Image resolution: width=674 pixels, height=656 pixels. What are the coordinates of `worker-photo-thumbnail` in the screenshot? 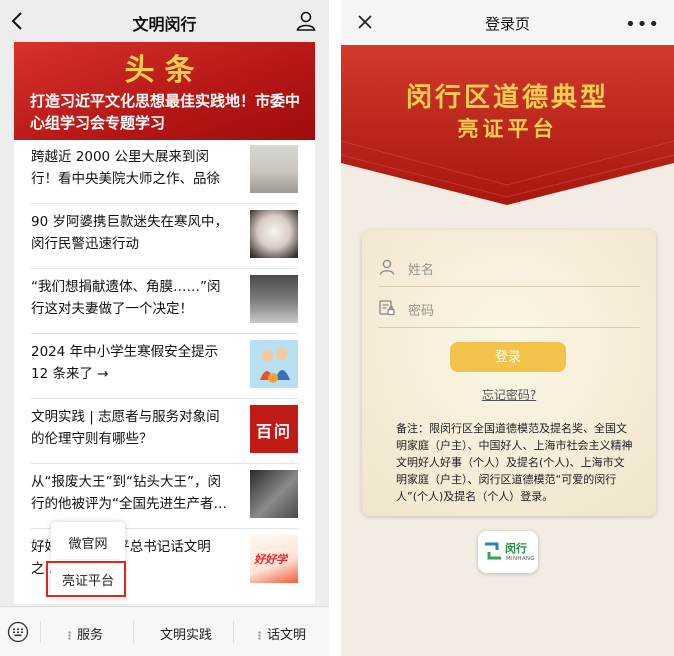 It's located at (274, 494).